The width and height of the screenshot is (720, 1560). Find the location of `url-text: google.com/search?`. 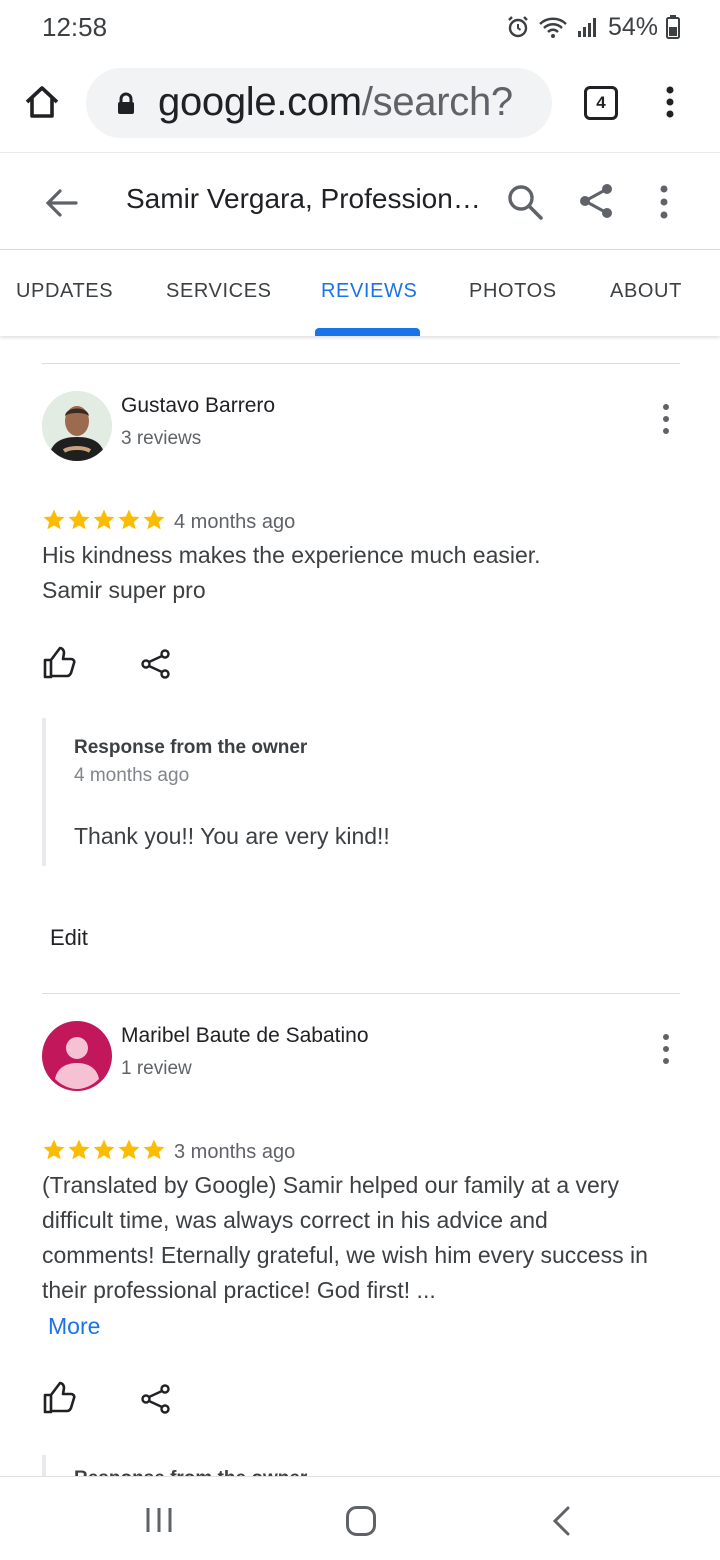

url-text: google.com/search? is located at coordinates (335, 102).